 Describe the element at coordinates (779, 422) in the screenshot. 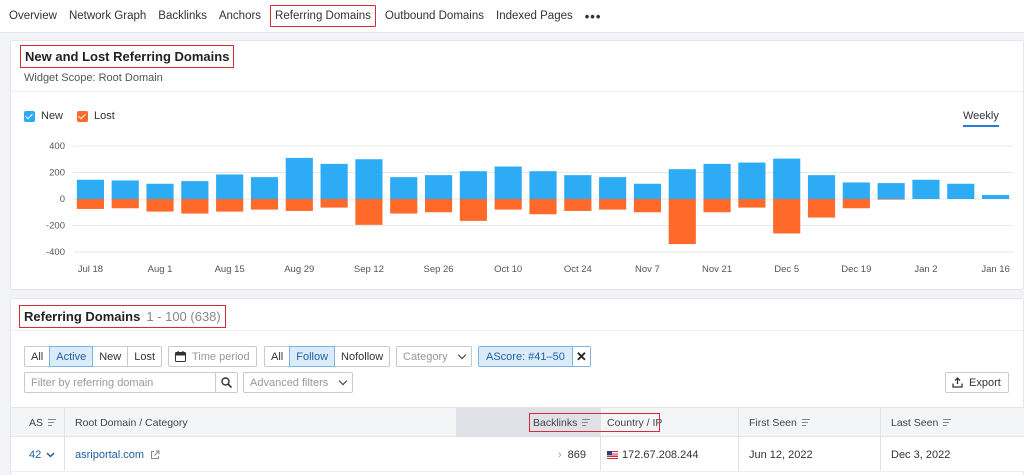

I see `col-first-seen: First Seen` at that location.